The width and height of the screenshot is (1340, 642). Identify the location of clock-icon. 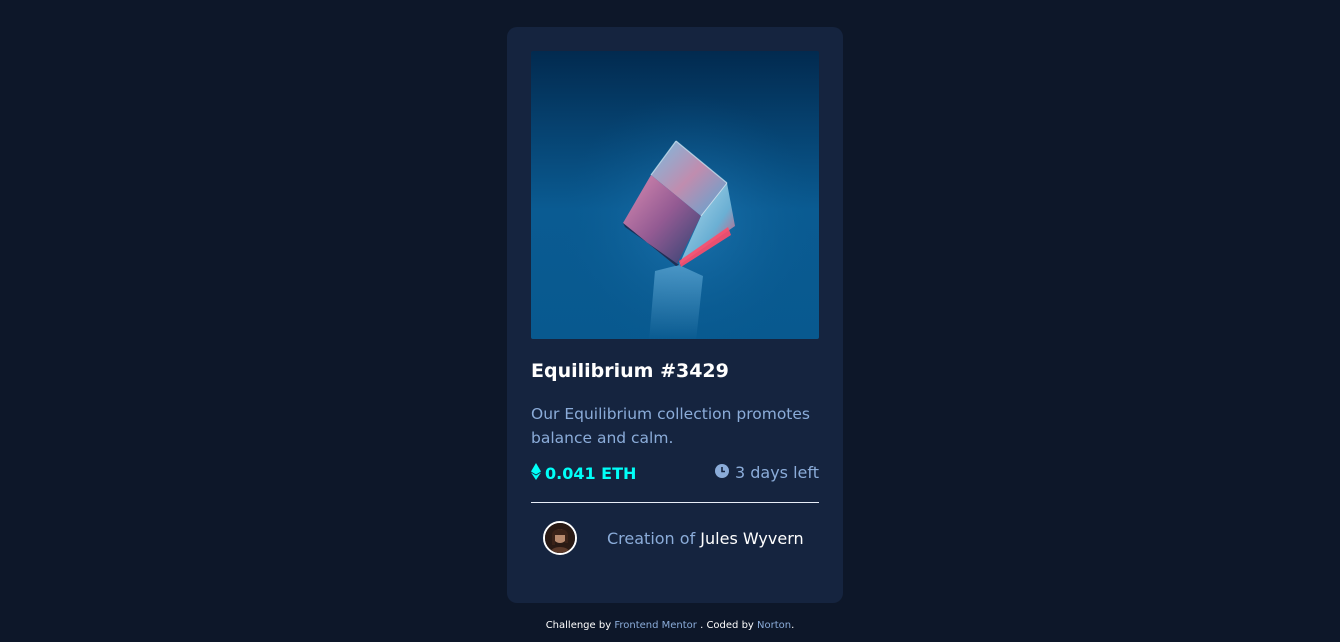
(721, 472).